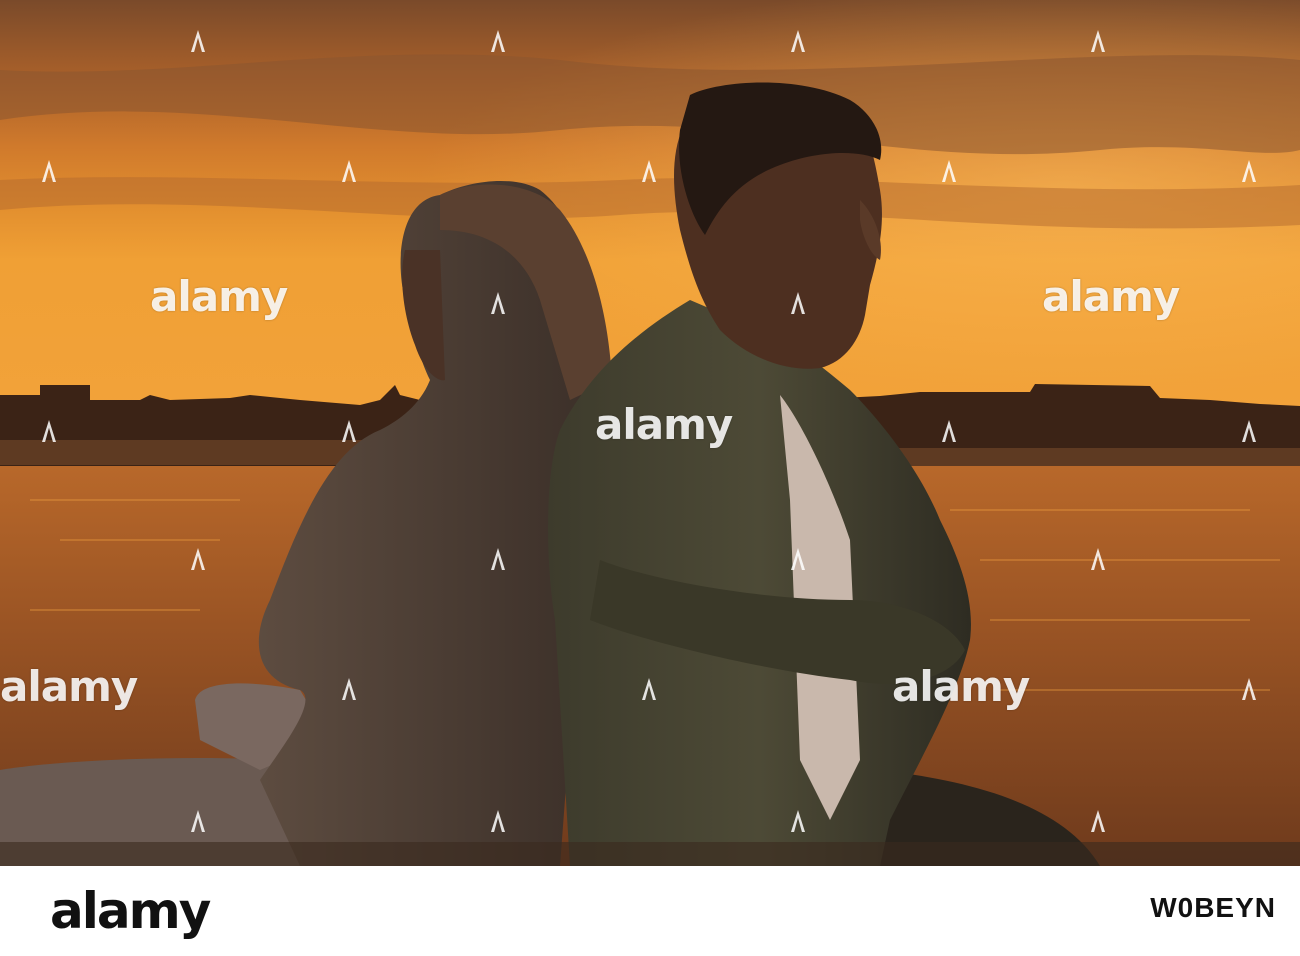  What do you see at coordinates (650, 854) in the screenshot?
I see `stone-ledge` at bounding box center [650, 854].